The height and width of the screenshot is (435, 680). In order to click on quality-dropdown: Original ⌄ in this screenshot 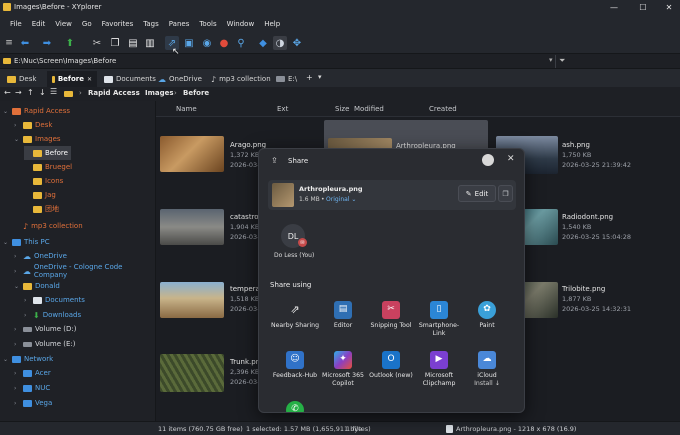, I will do `click(341, 199)`.